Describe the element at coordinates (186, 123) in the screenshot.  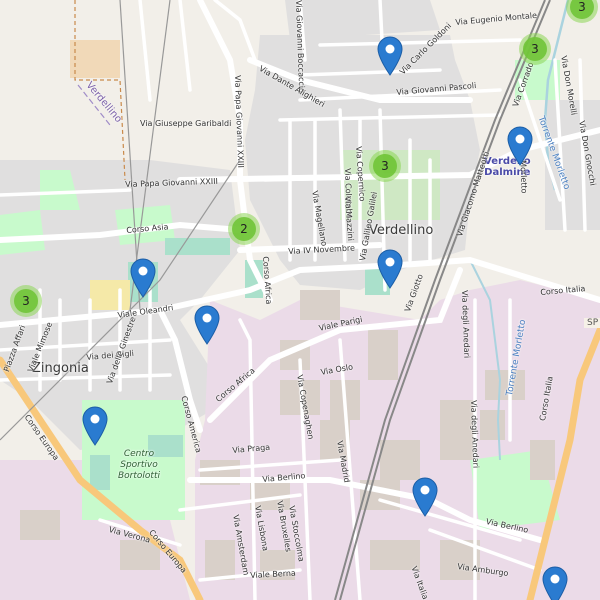
I see `street-label: Via Giuseppe Garibaldi` at that location.